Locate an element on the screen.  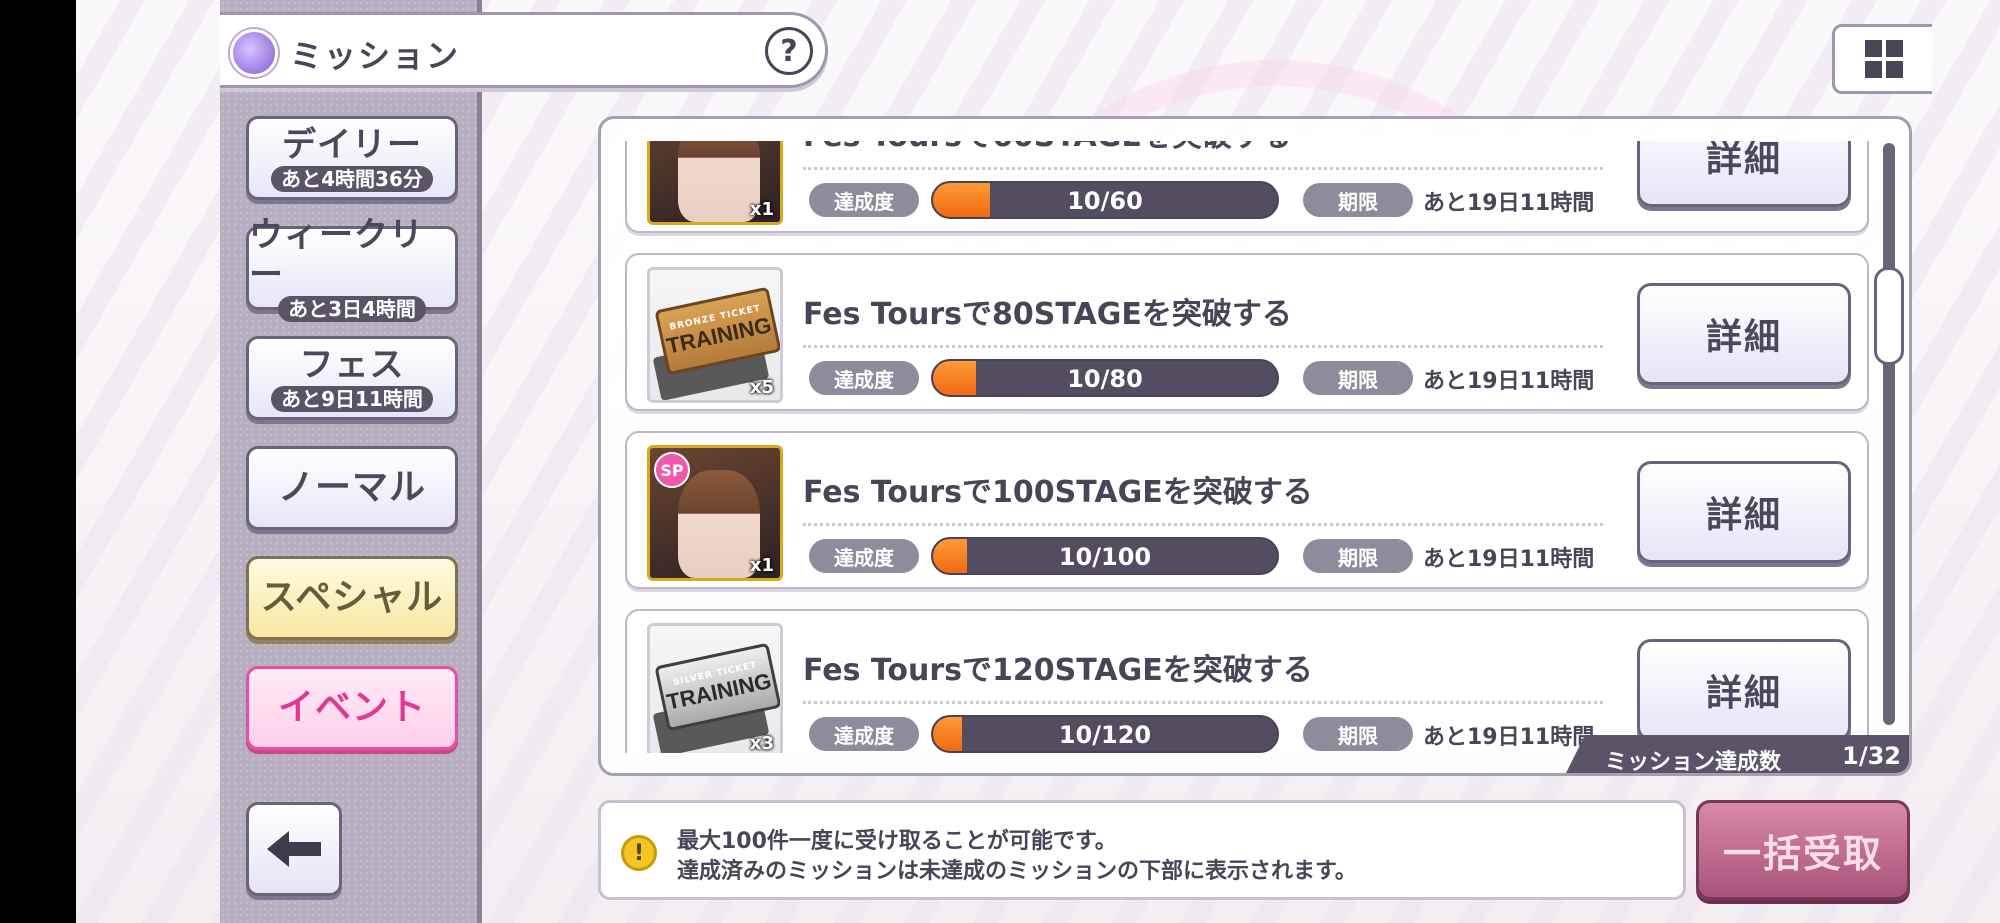
sp-badge: SP is located at coordinates (672, 470).